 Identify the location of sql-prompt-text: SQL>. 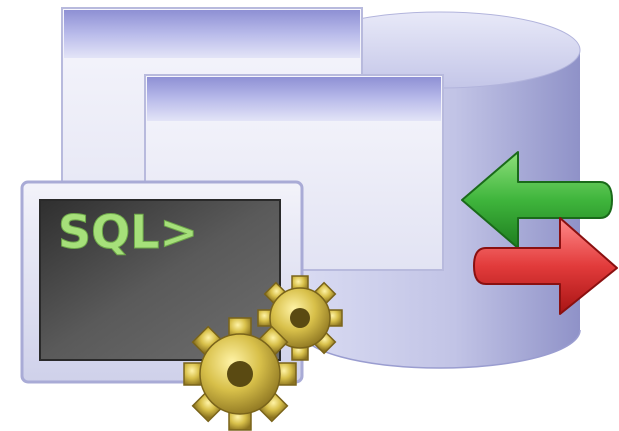
(128, 232).